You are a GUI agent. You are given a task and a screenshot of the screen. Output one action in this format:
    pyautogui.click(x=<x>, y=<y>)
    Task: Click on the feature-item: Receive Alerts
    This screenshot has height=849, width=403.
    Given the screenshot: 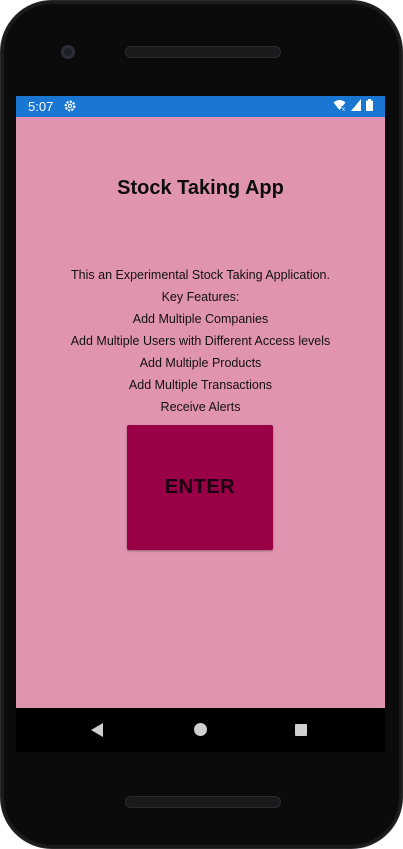 What is the action you would take?
    pyautogui.click(x=200, y=407)
    